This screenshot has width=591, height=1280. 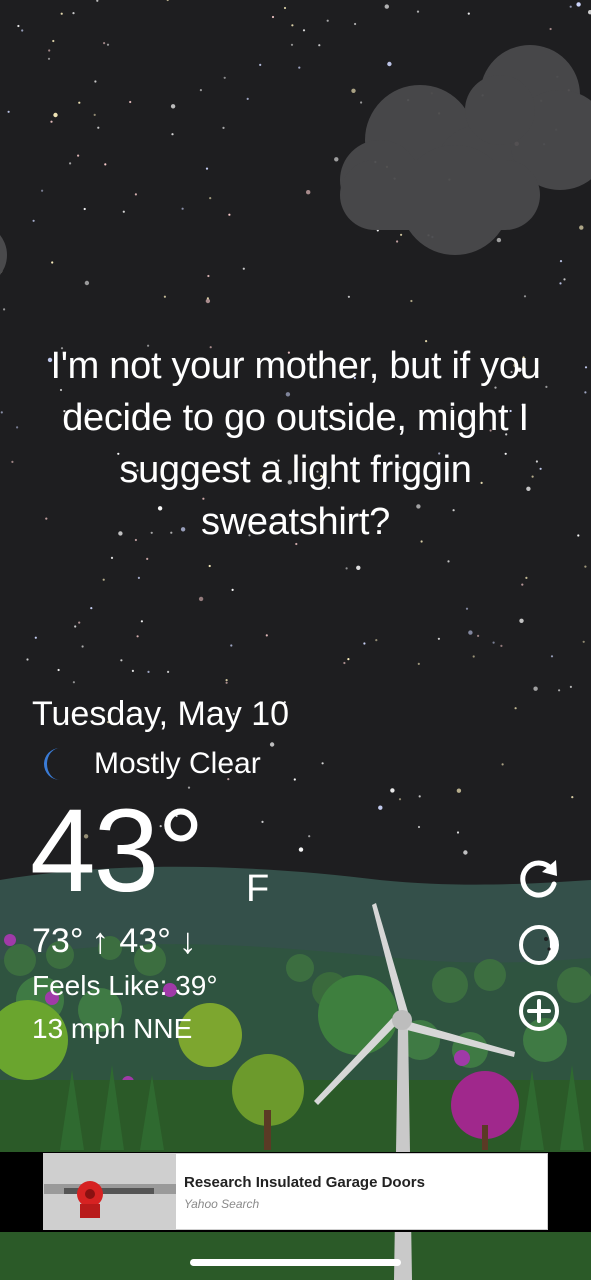 What do you see at coordinates (125, 985) in the screenshot?
I see `feels-like: Feels Like: 39°` at bounding box center [125, 985].